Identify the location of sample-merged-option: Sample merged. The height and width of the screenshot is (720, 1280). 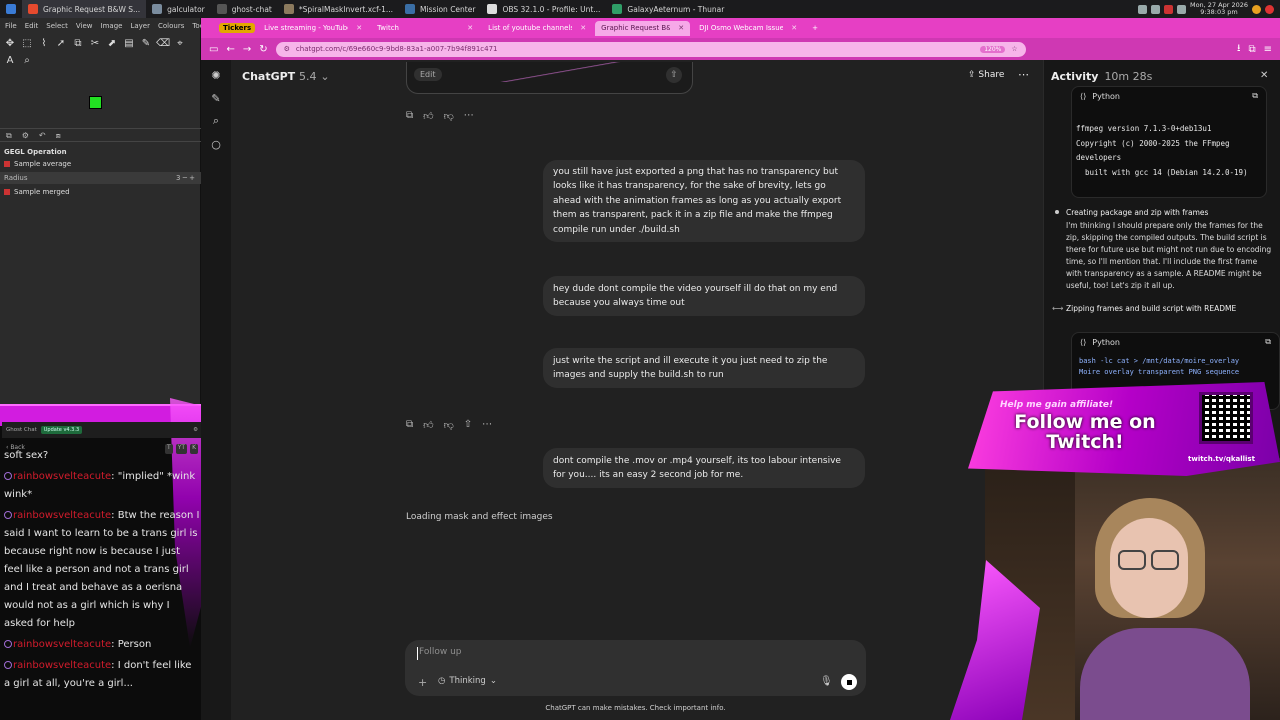
(100, 192).